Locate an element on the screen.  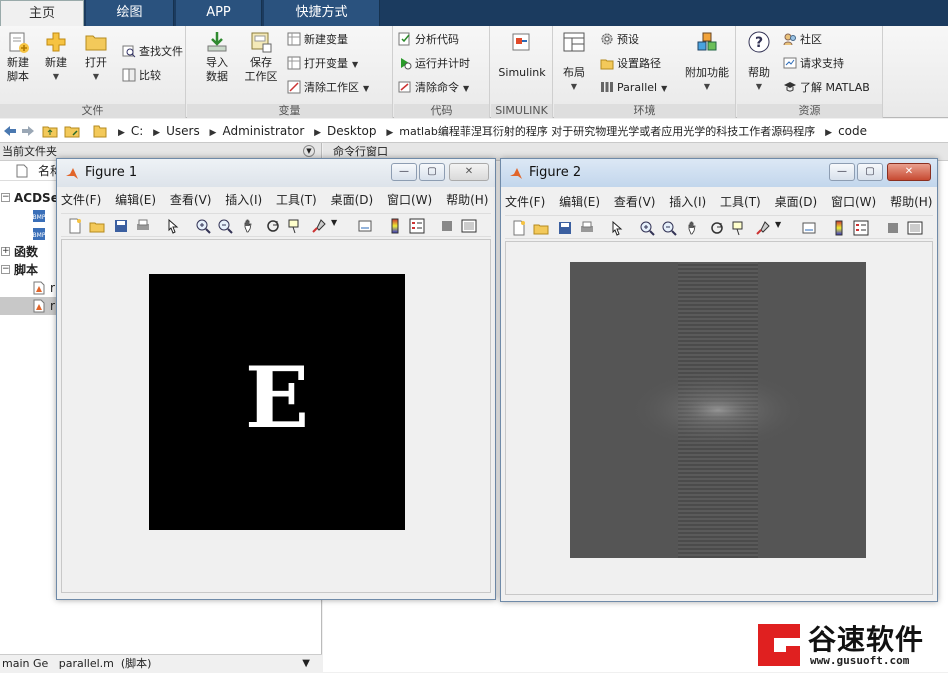
clear-commands-button: 清除命令 ▼ is located at coordinates (433, 88).